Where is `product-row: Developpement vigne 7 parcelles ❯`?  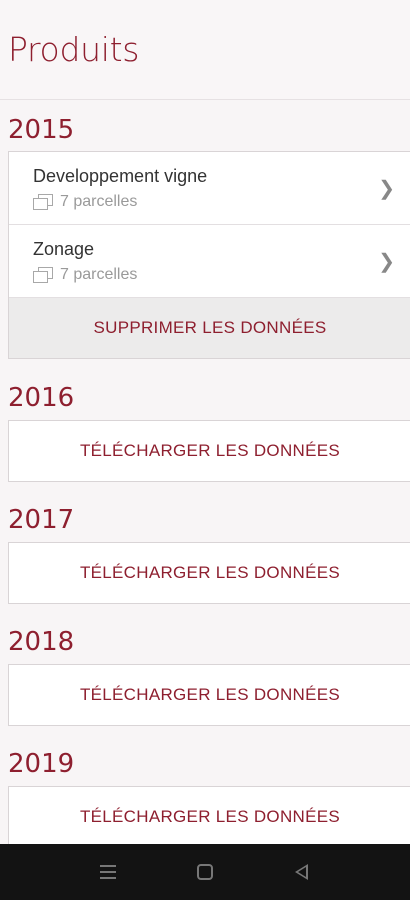 product-row: Developpement vigne 7 parcelles ❯ is located at coordinates (209, 188).